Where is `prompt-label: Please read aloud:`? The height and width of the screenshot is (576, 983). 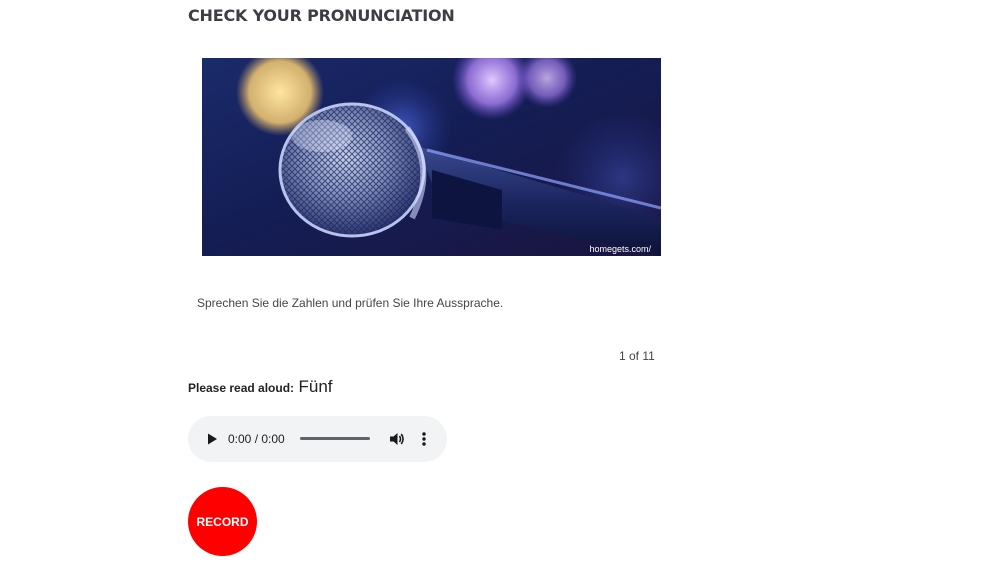
prompt-label: Please read aloud: is located at coordinates (241, 388).